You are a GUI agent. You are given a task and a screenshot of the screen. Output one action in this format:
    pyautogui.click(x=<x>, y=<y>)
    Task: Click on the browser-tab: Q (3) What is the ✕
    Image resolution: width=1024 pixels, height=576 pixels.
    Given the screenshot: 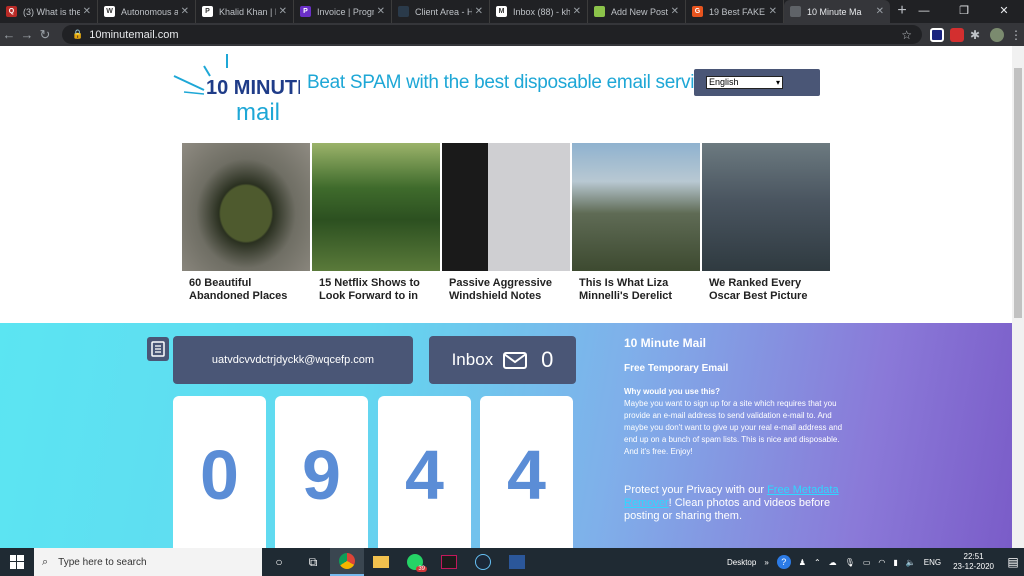 What is the action you would take?
    pyautogui.click(x=49, y=11)
    